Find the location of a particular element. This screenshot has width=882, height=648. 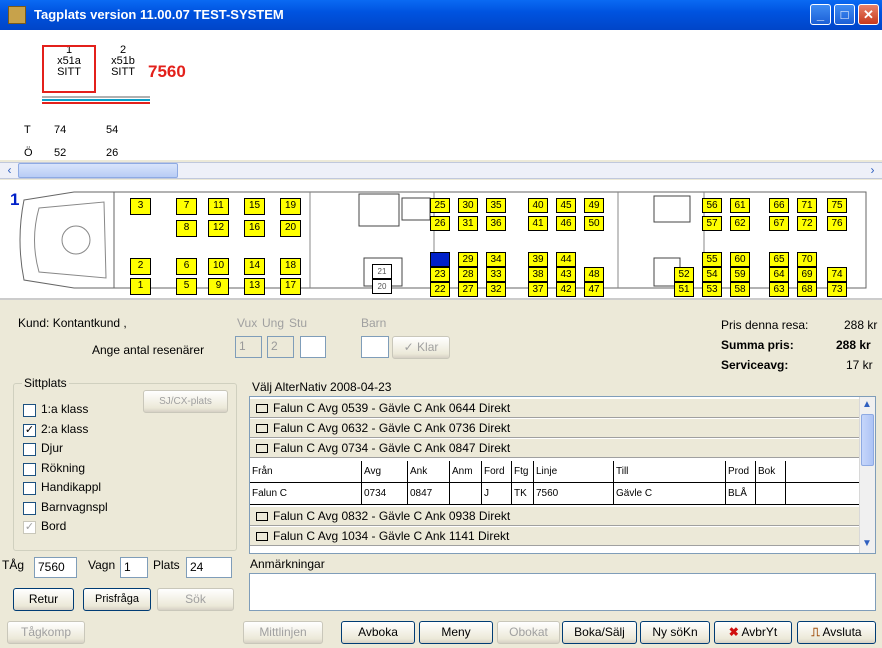

seat-51: 51 is located at coordinates (684, 289).